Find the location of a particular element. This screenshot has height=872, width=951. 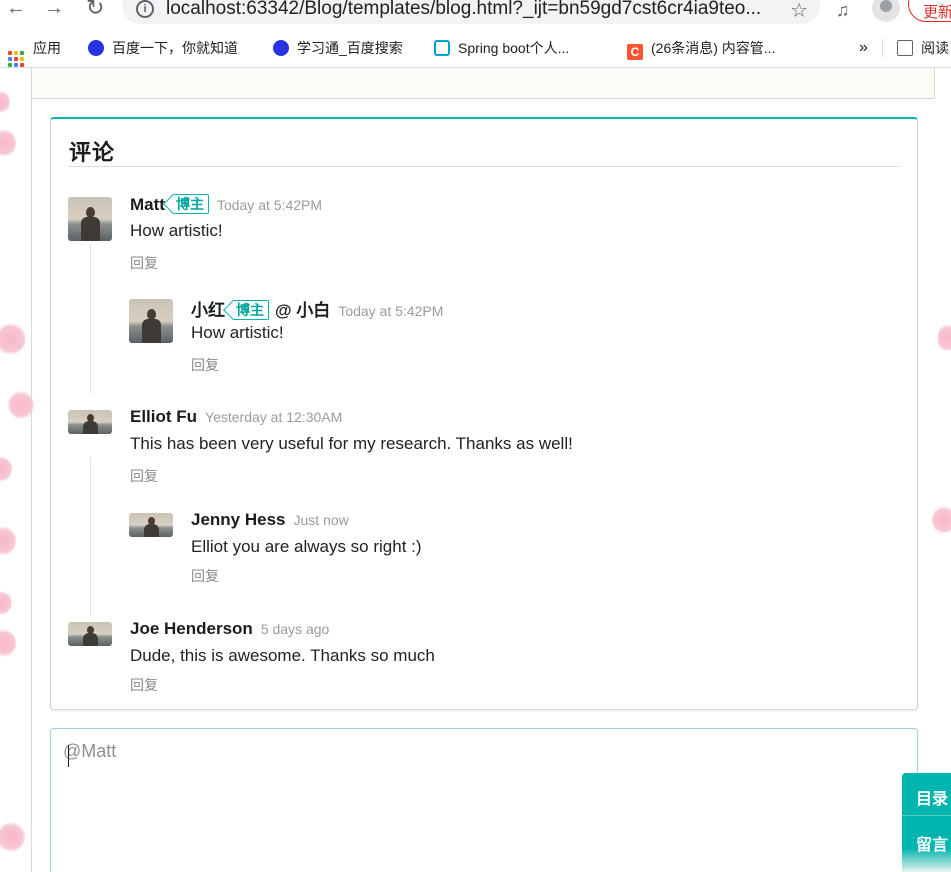

site-info-icon: i is located at coordinates (145, 9).